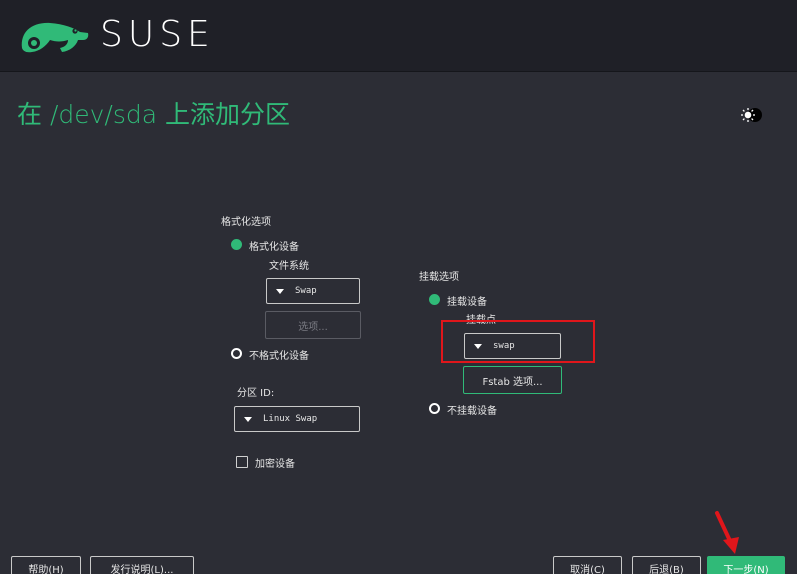 This screenshot has width=797, height=574. I want to click on partition-id-label: 分区 ID:, so click(256, 393).